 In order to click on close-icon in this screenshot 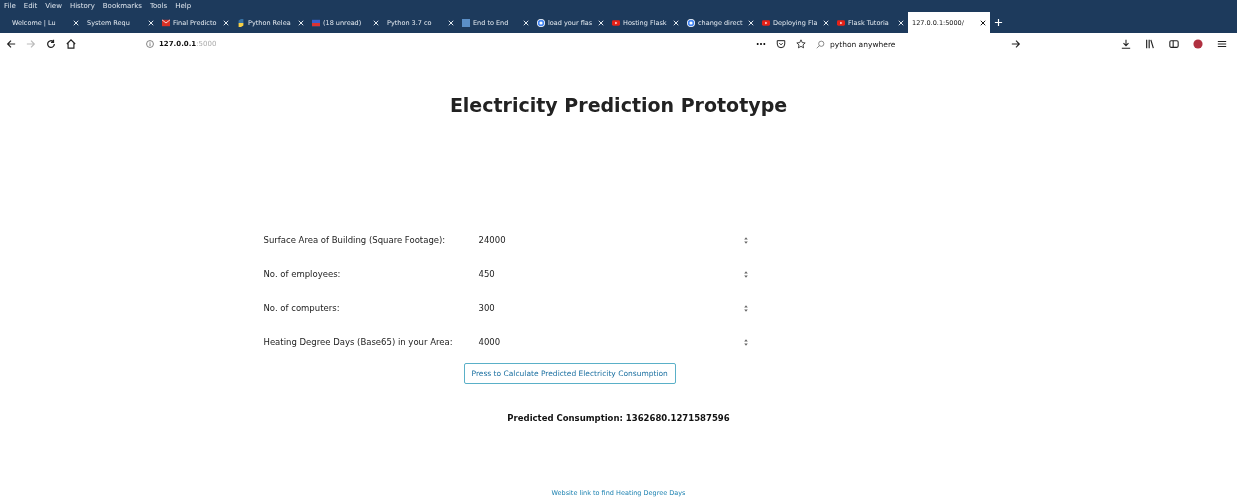, I will do `click(983, 22)`.